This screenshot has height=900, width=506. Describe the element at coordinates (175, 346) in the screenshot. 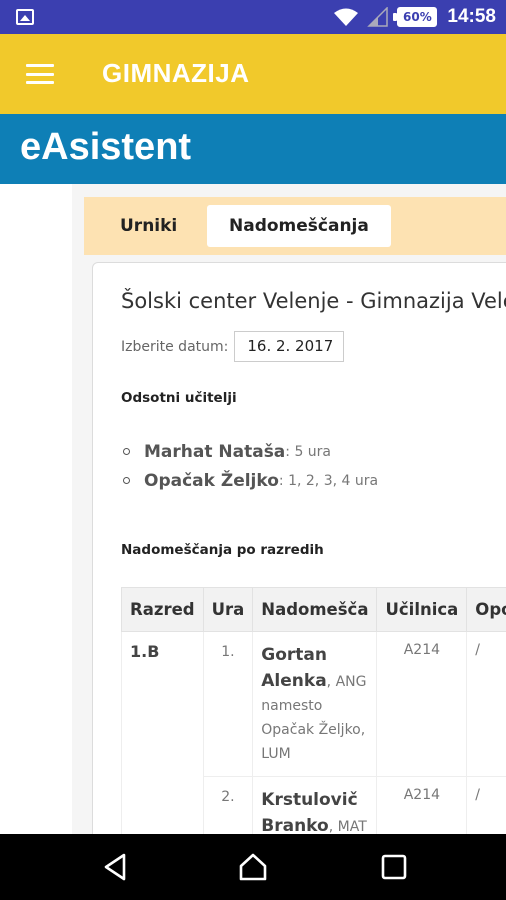

I see `date-label: Izberite datum:` at that location.